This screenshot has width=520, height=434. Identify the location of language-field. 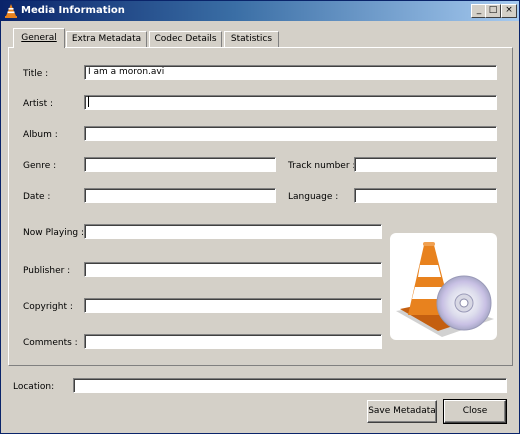
(425, 195).